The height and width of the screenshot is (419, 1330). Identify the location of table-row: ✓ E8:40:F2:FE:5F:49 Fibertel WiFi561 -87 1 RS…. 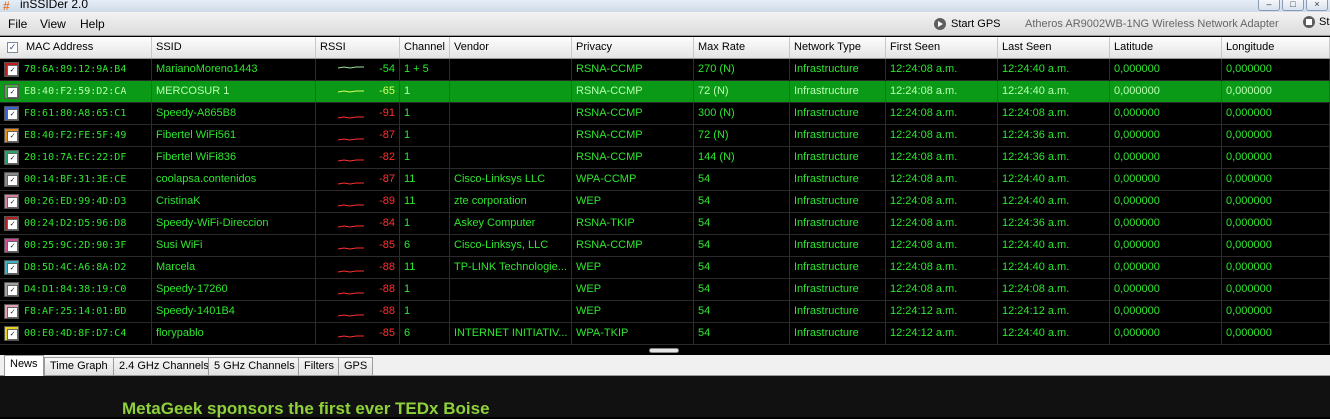
(665, 136).